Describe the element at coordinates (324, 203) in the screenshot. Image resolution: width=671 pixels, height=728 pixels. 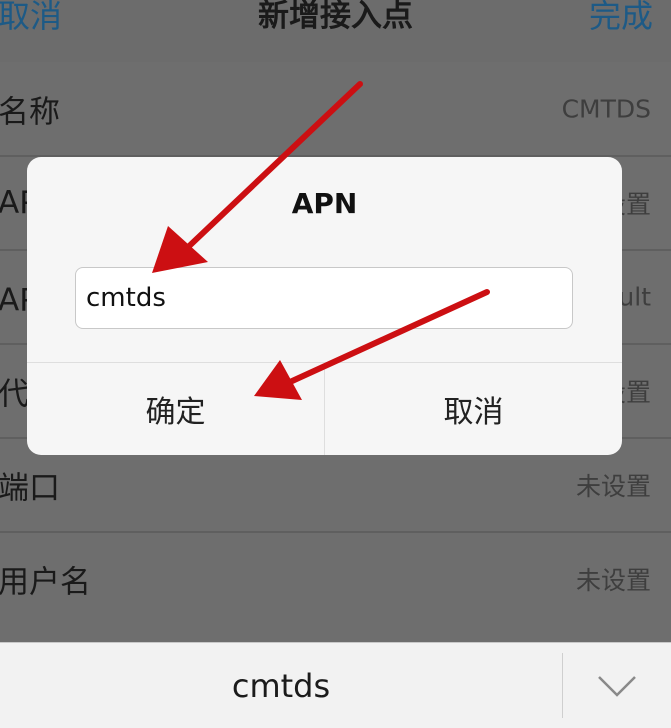
I see `dialog-title: APN` at that location.